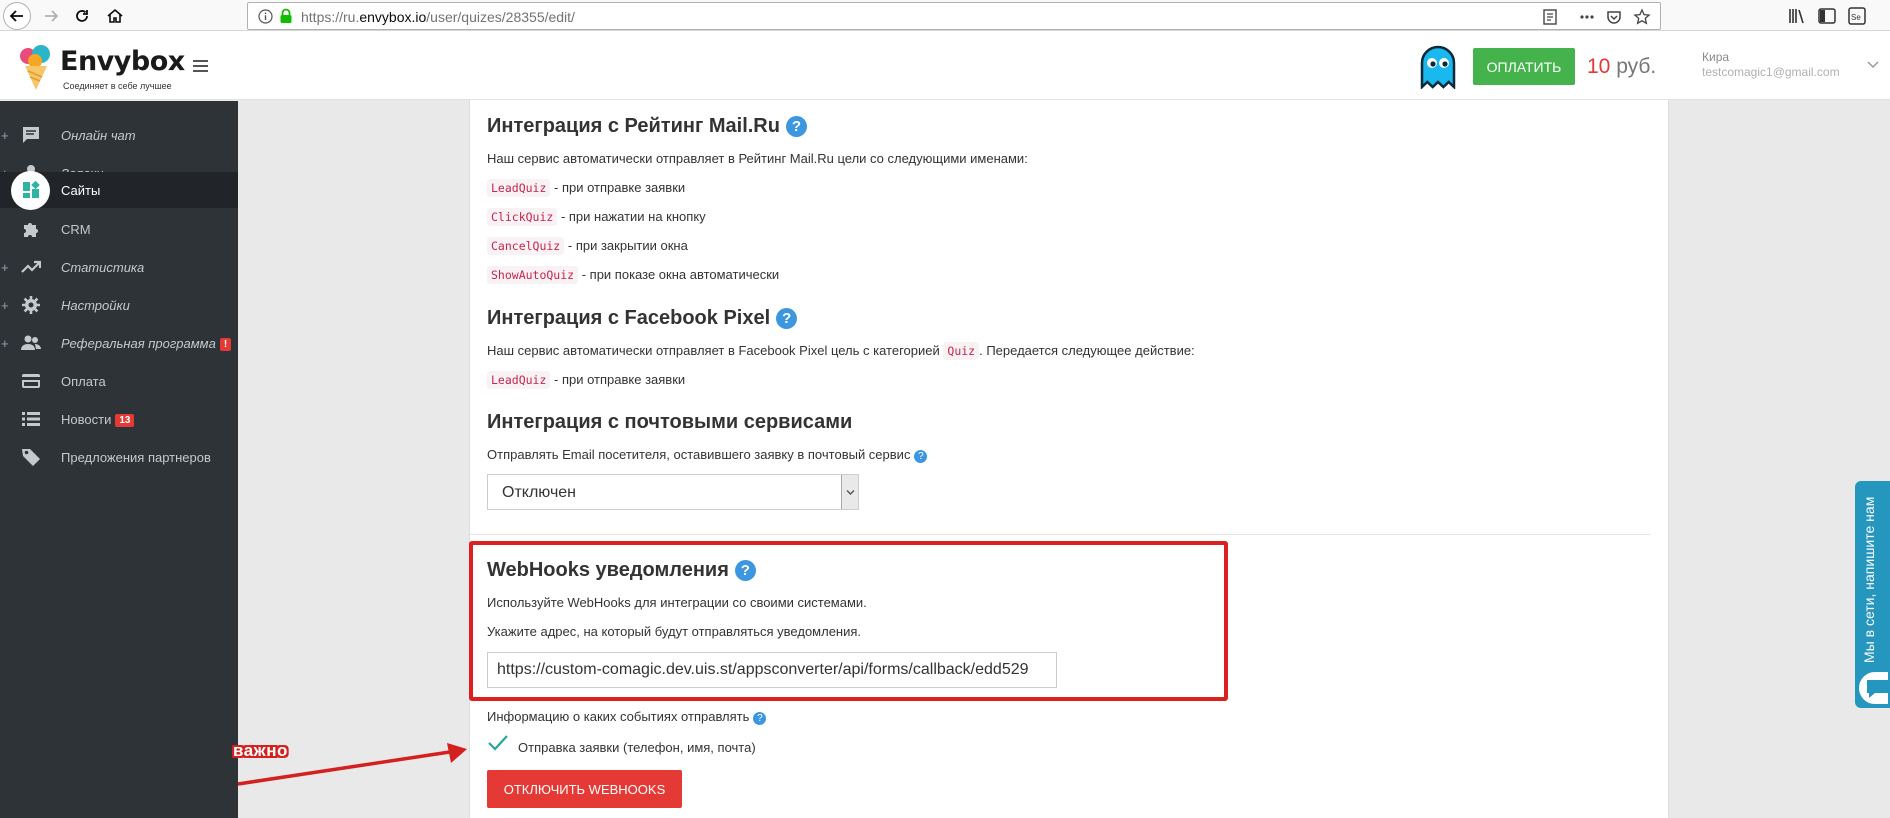  Describe the element at coordinates (1438, 67) in the screenshot. I see `ghost-mascot-icon` at that location.